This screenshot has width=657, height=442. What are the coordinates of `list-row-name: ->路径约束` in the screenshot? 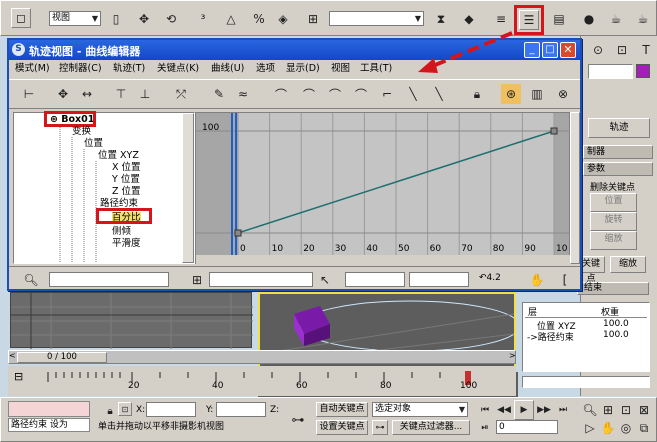 It's located at (550, 336).